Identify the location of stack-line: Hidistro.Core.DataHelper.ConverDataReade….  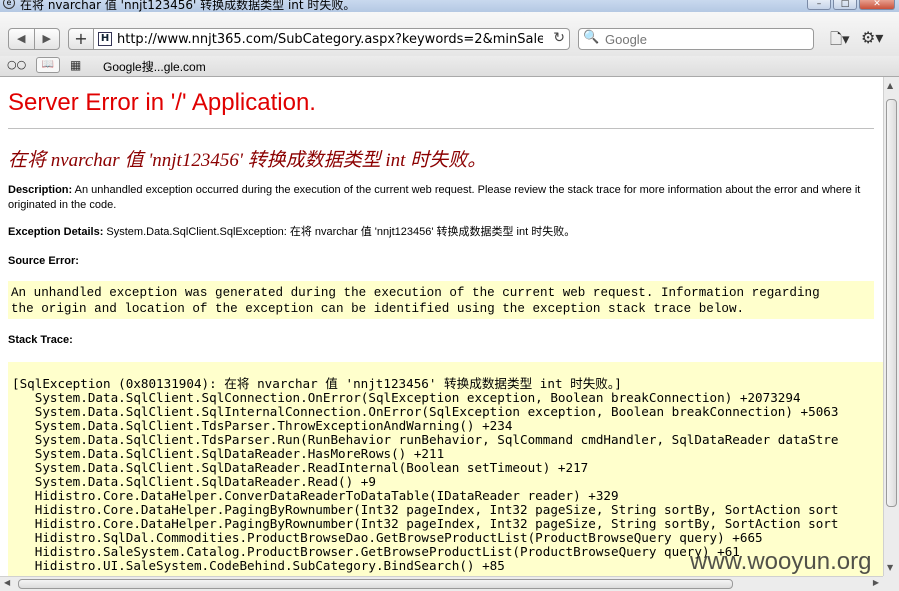
(315, 495).